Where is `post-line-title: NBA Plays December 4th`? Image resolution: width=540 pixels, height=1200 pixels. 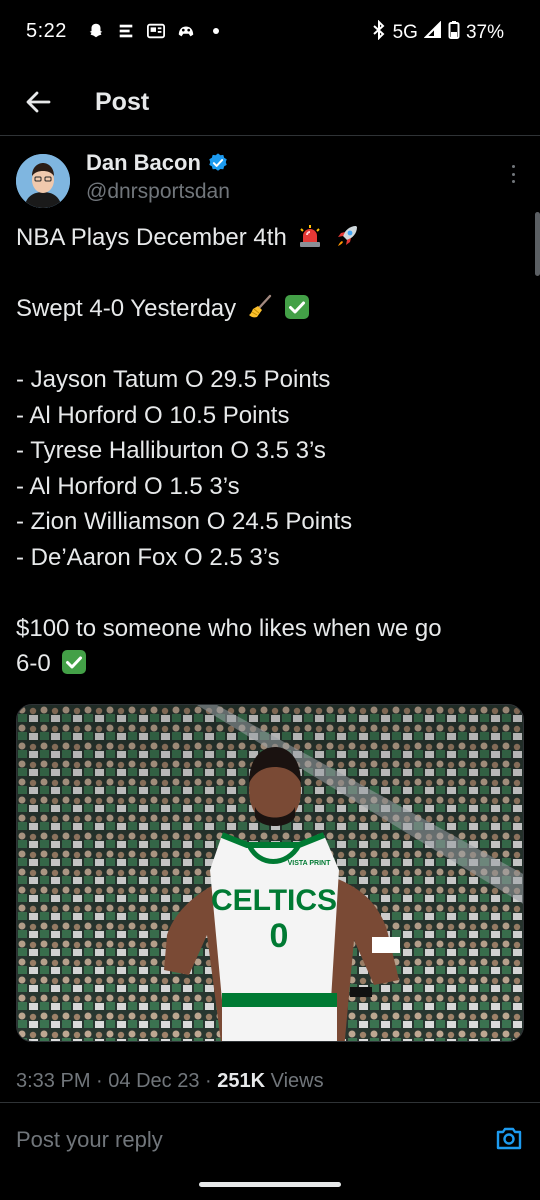 post-line-title: NBA Plays December 4th is located at coordinates (271, 238).